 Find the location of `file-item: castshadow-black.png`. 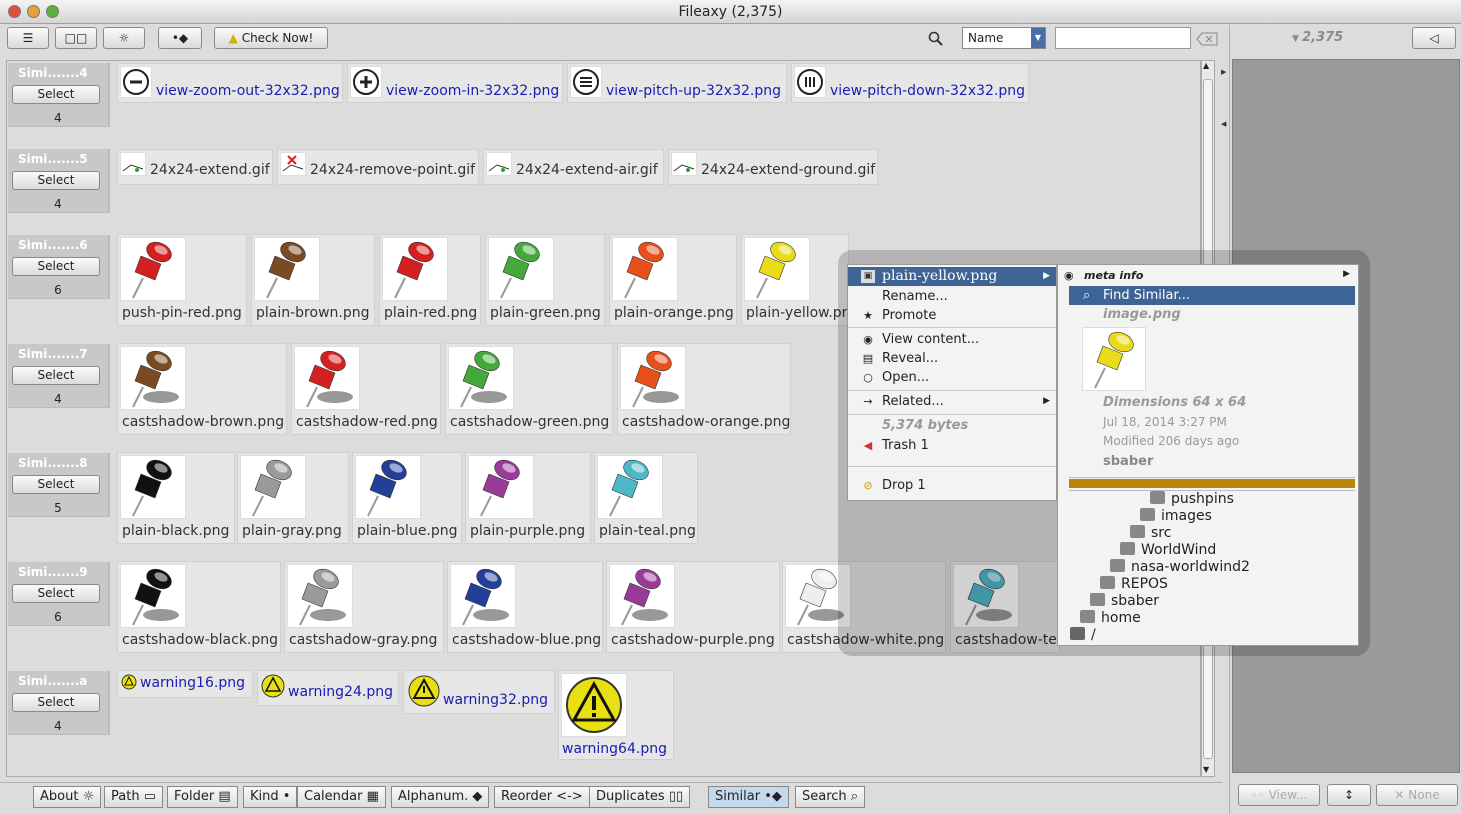

file-item: castshadow-black.png is located at coordinates (199, 607).